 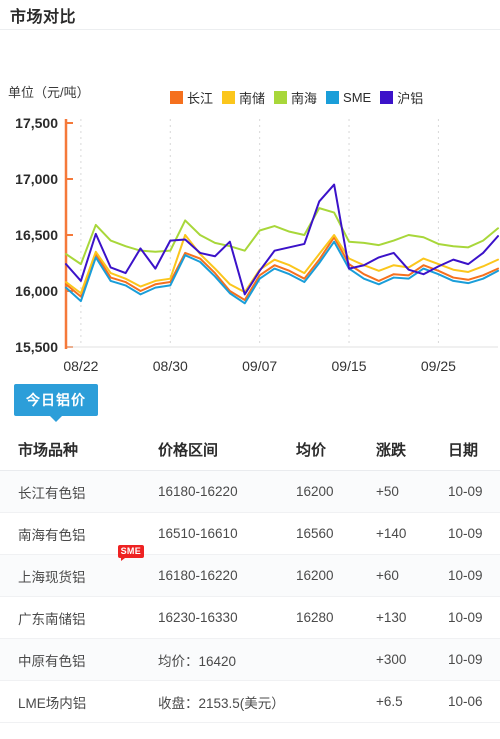 What do you see at coordinates (36, 347) in the screenshot?
I see `y-axis-tick-label: 15,500` at bounding box center [36, 347].